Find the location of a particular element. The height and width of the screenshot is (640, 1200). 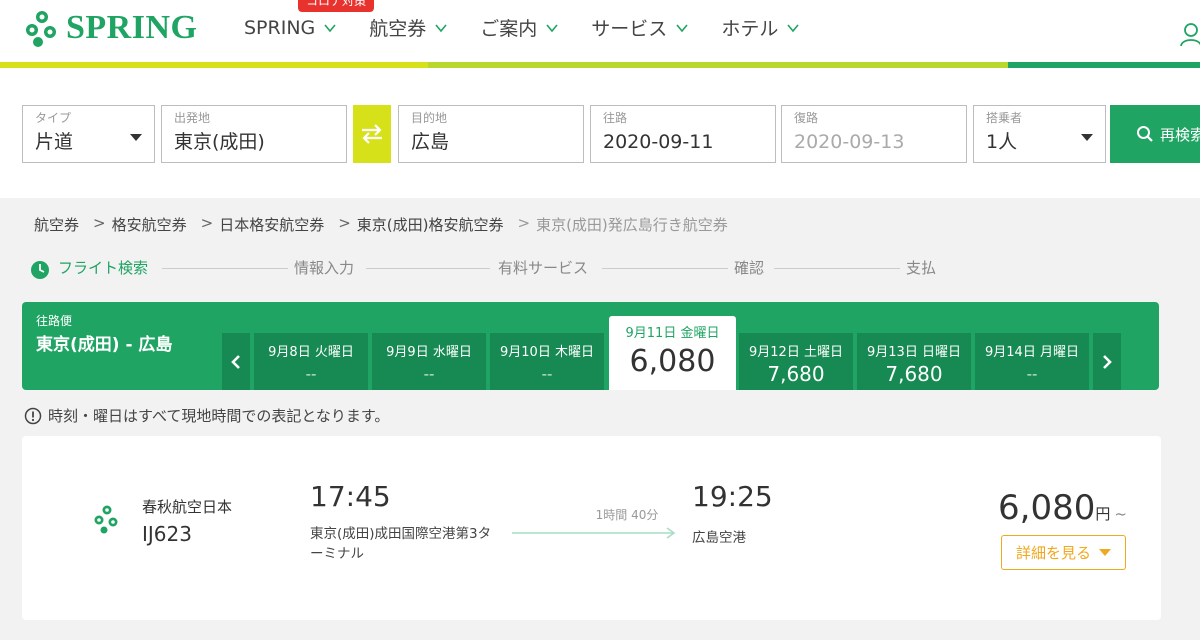

site-header: SPRING SPRING 航空券 ご案内 サービス ホテル コロナ対策 is located at coordinates (600, 34).